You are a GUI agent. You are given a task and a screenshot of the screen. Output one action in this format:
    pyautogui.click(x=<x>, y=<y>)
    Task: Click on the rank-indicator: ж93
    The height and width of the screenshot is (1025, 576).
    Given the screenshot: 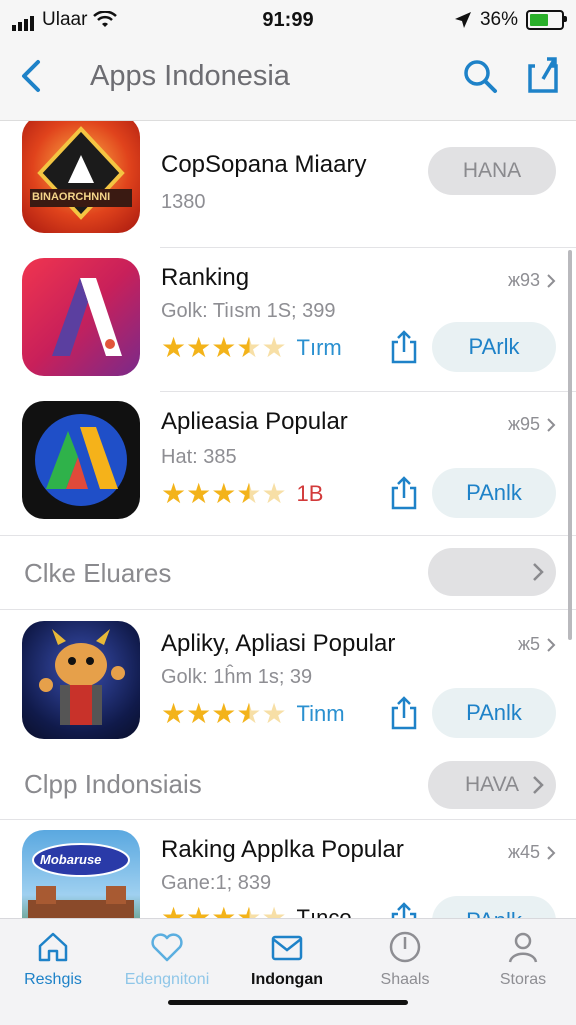 What is the action you would take?
    pyautogui.click(x=532, y=280)
    